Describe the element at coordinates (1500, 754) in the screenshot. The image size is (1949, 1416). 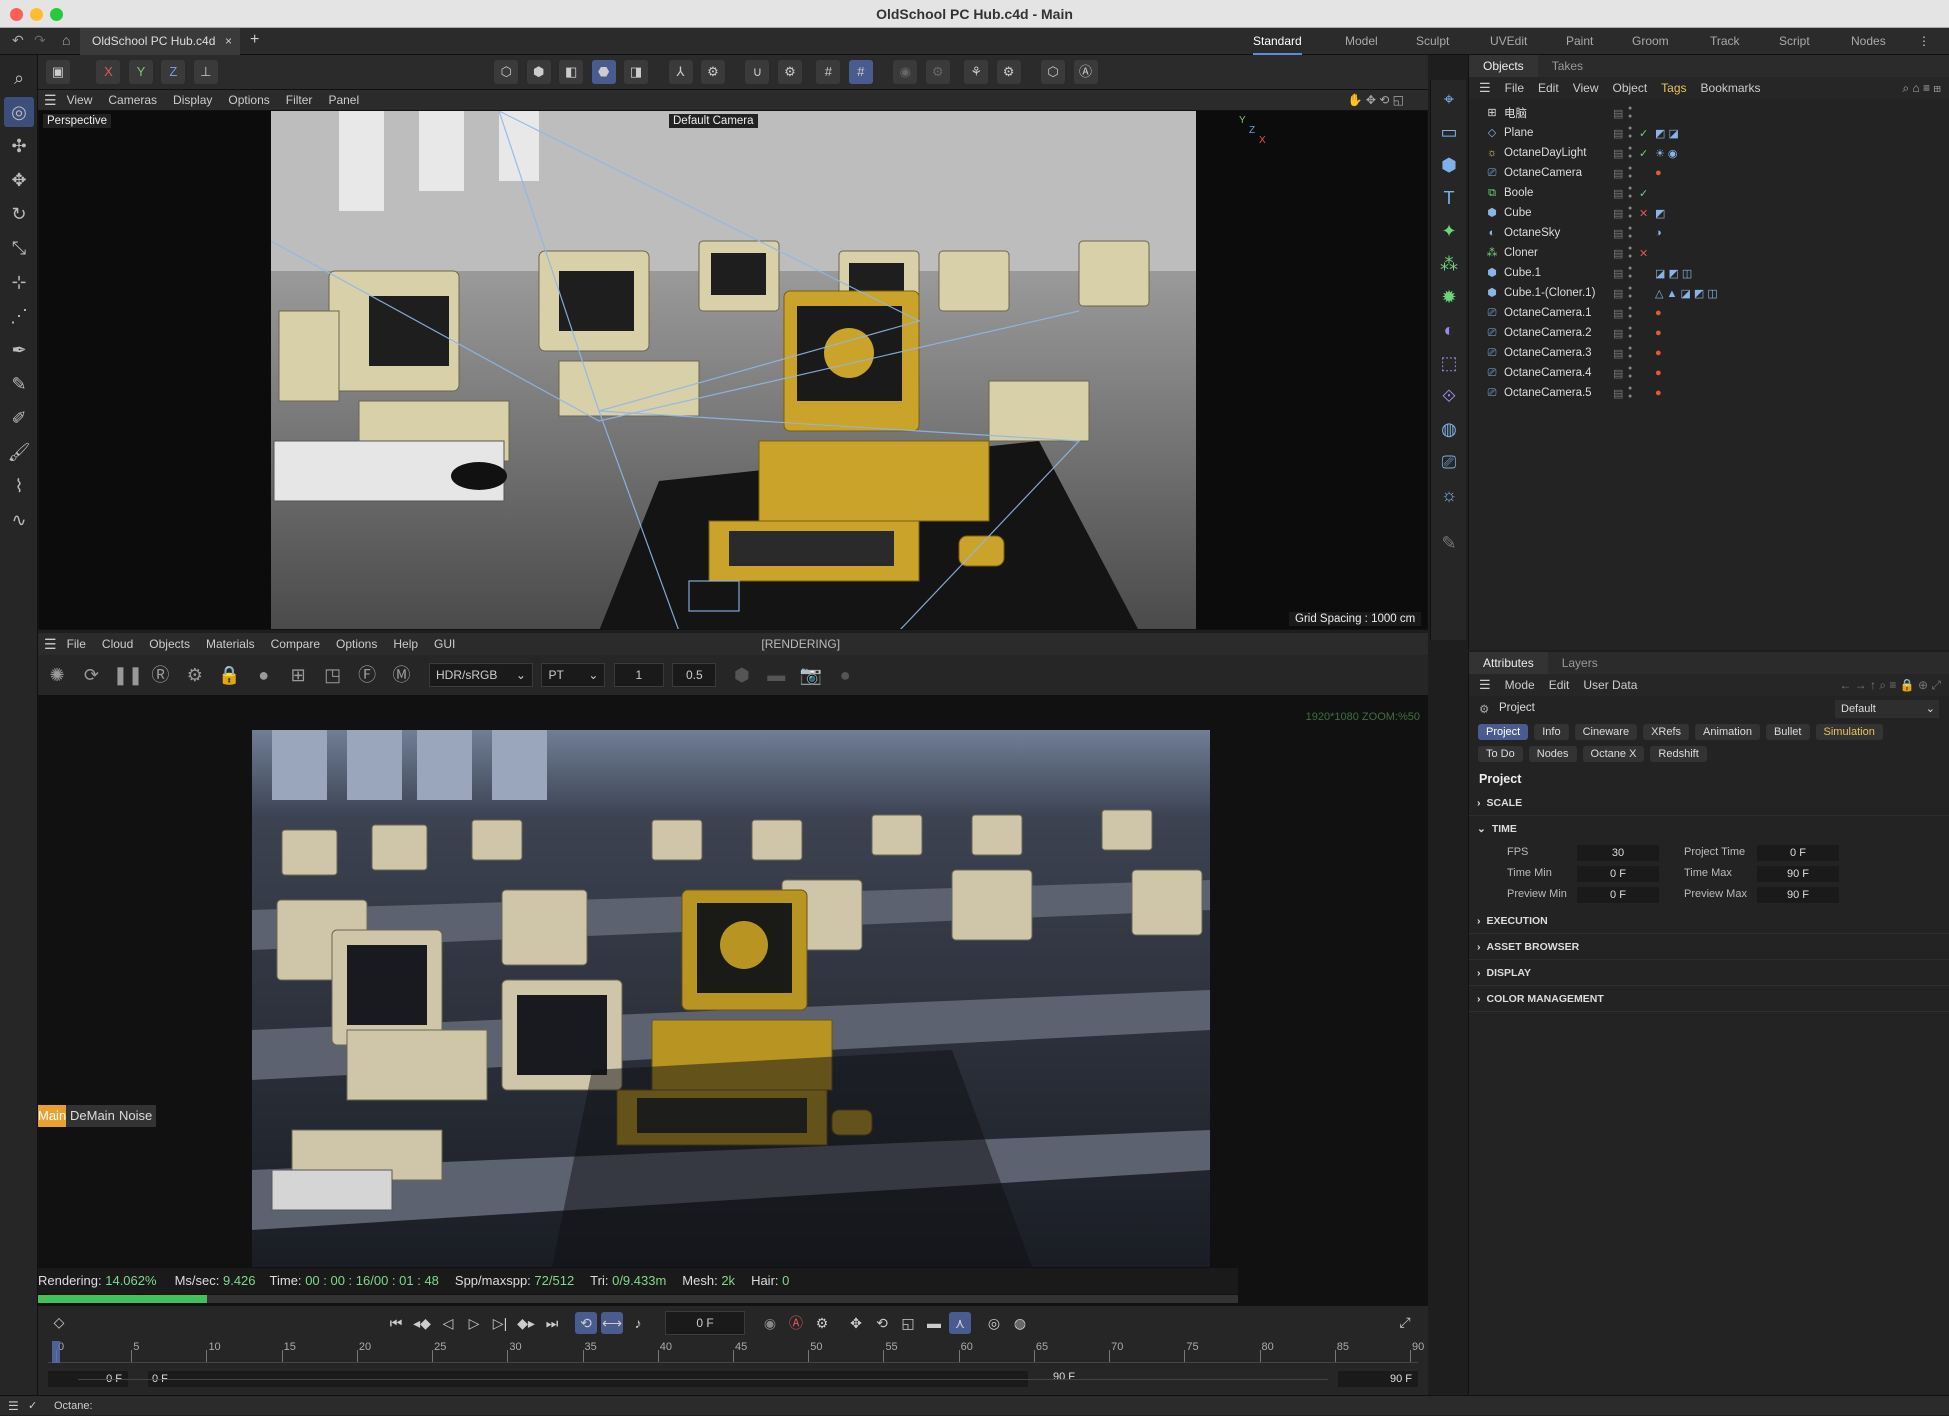
I see `attr-btn-todo: To Do` at that location.